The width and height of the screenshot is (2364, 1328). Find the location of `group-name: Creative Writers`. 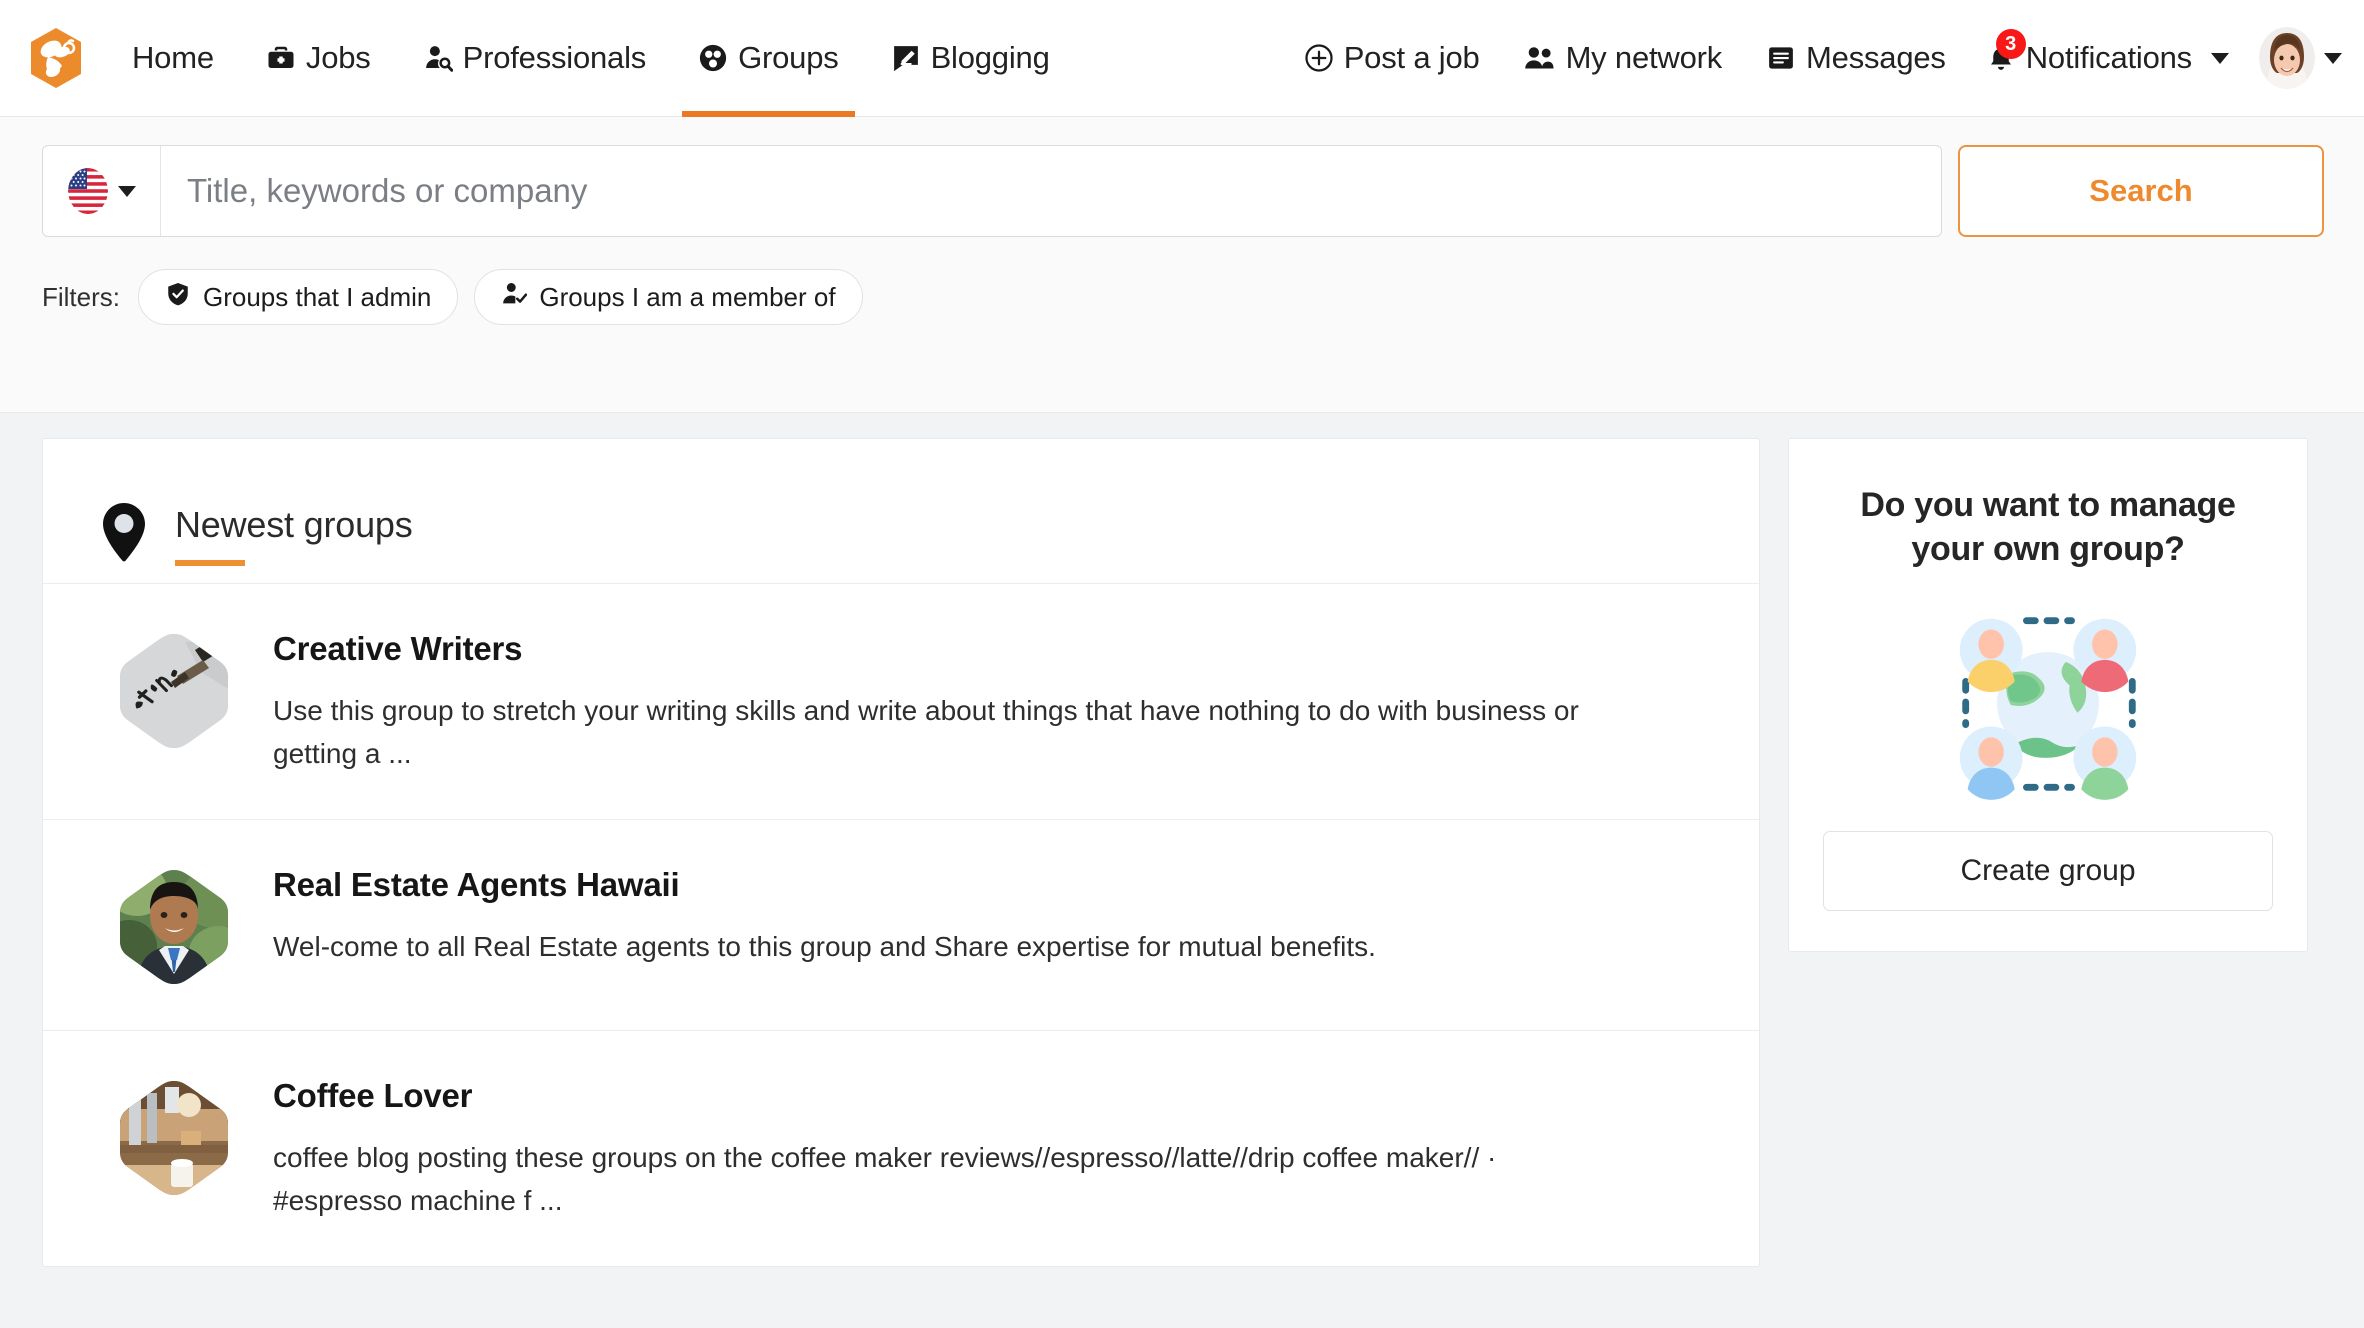

group-name: Creative Writers is located at coordinates (988, 649).